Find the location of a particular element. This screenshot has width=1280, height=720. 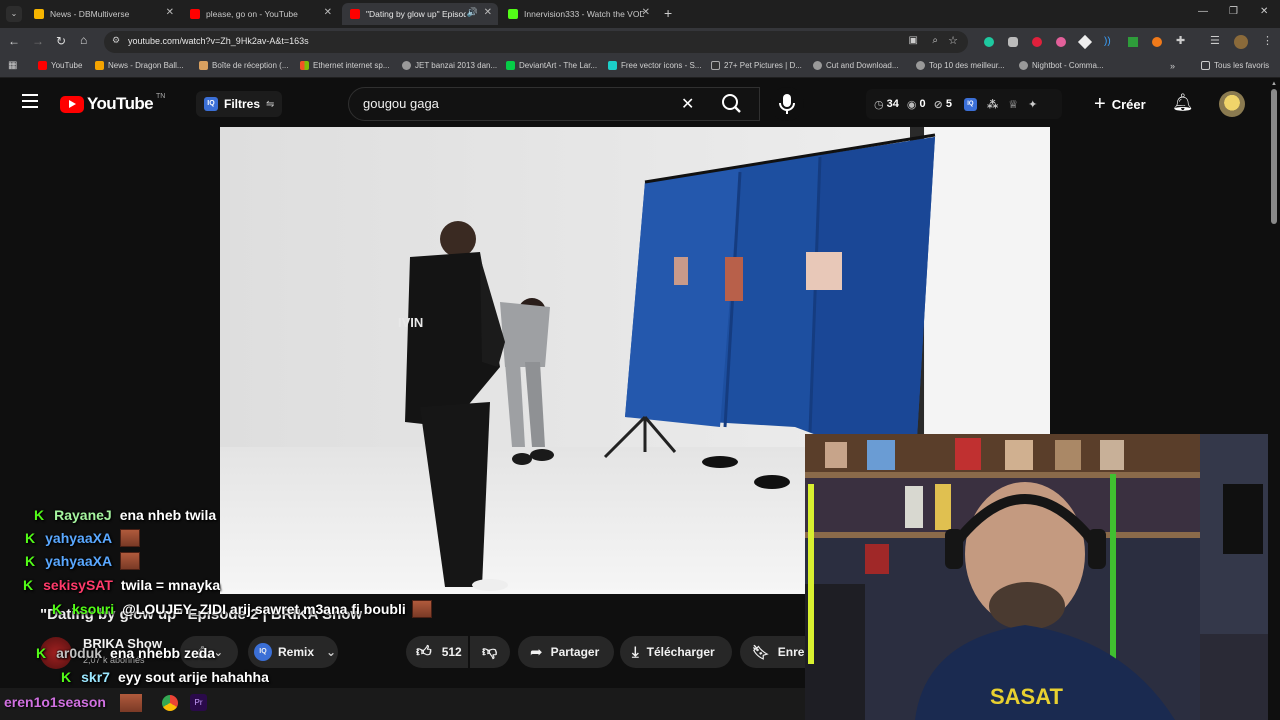

extension-stats-bar: ◷ 34 ◉ 0 ⊘ 5 IQ ⁂ ♕ ✦ is located at coordinates (964, 104).